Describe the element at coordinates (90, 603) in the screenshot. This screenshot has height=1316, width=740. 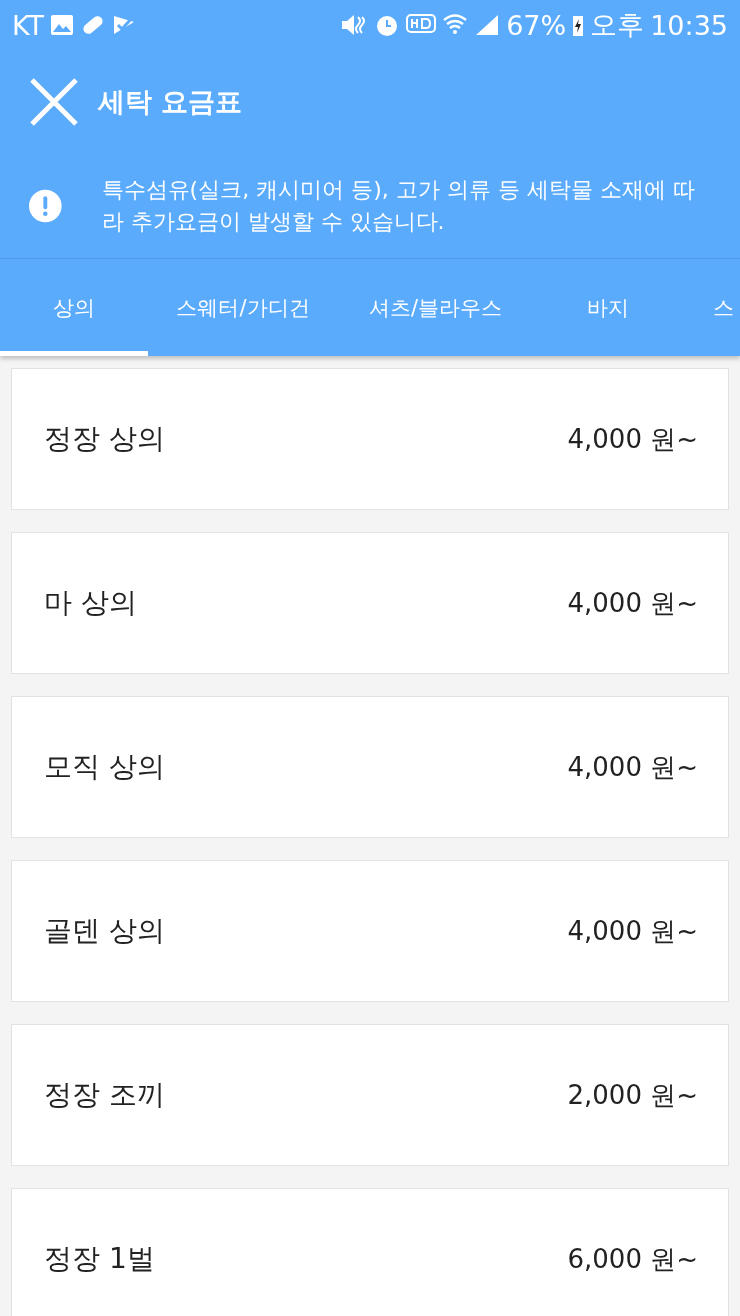
I see `item-name: 마 상의` at that location.